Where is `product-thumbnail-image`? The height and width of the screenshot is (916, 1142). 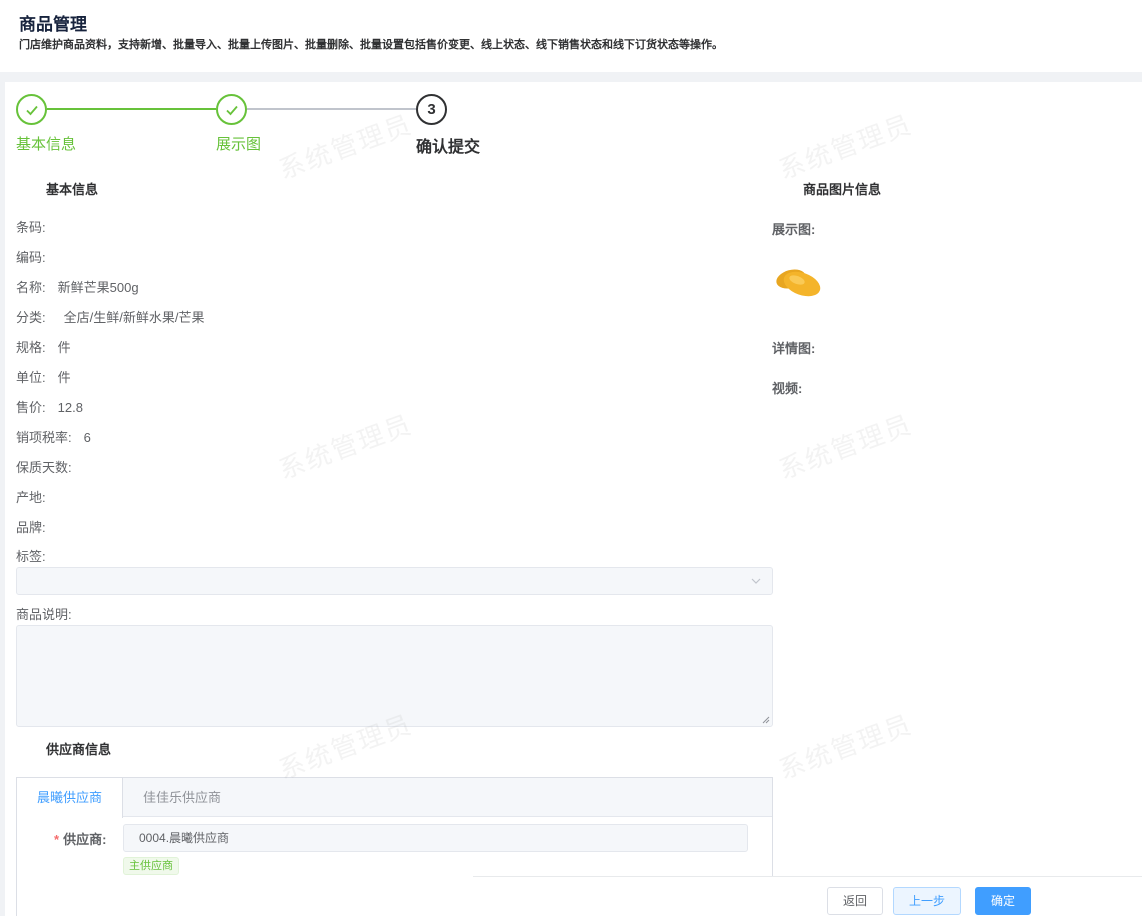 product-thumbnail-image is located at coordinates (798, 282).